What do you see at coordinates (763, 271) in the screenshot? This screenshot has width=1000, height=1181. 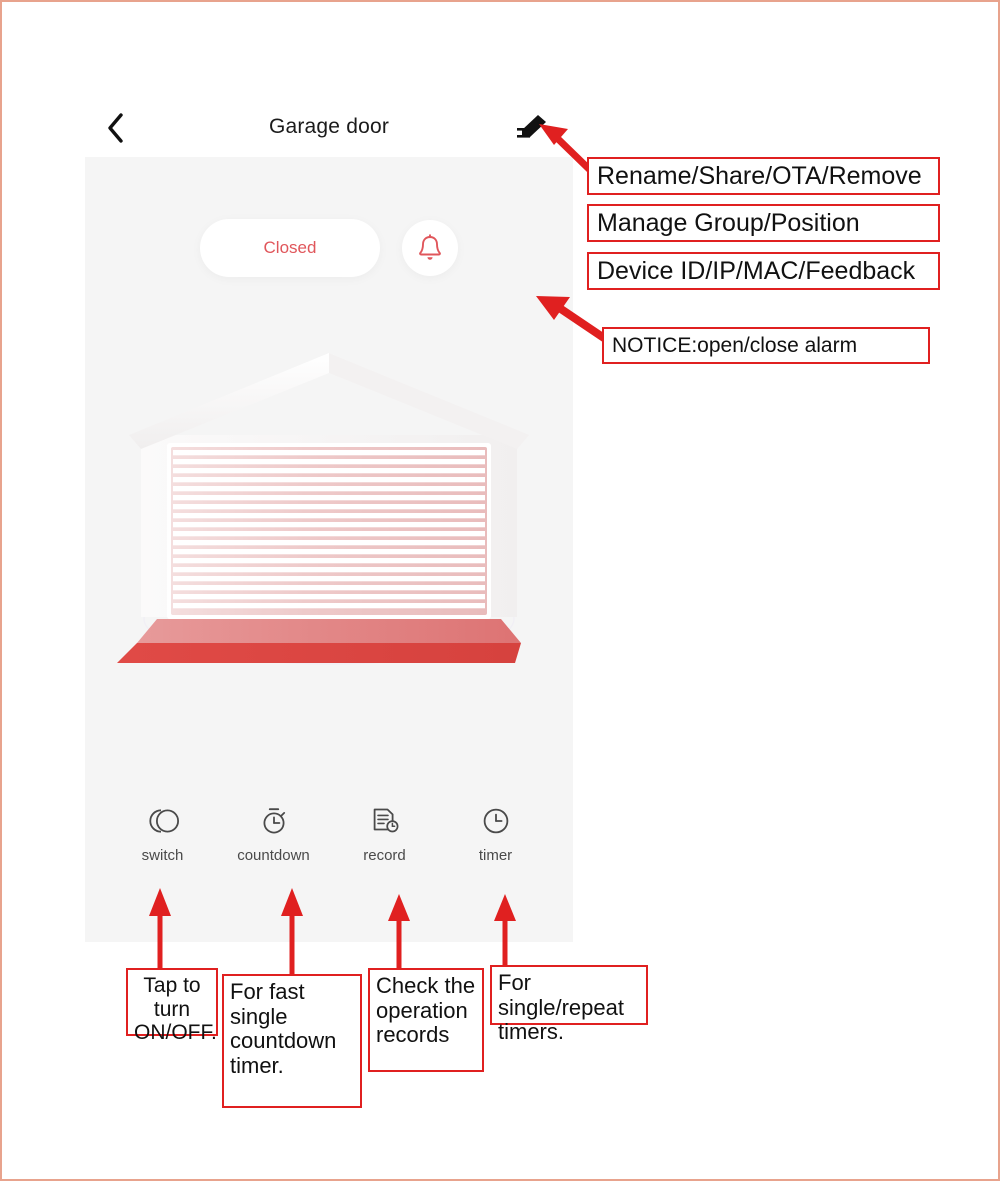 I see `annotation-device-info: Device ID/IP/MAC/Feedback` at bounding box center [763, 271].